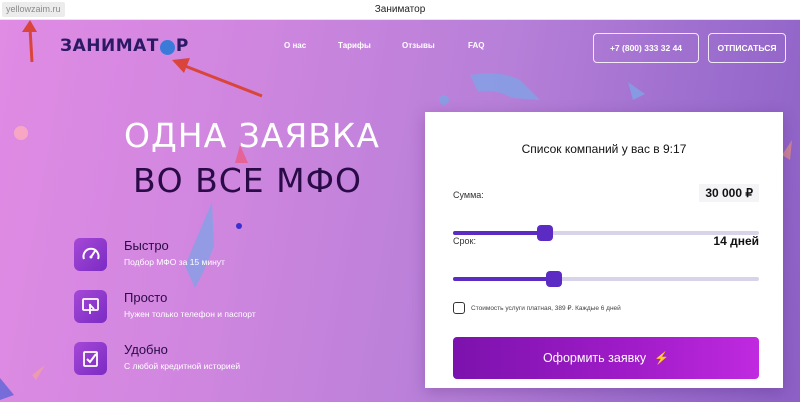 The height and width of the screenshot is (402, 800). I want to click on nav-link-about: О нас, so click(295, 45).